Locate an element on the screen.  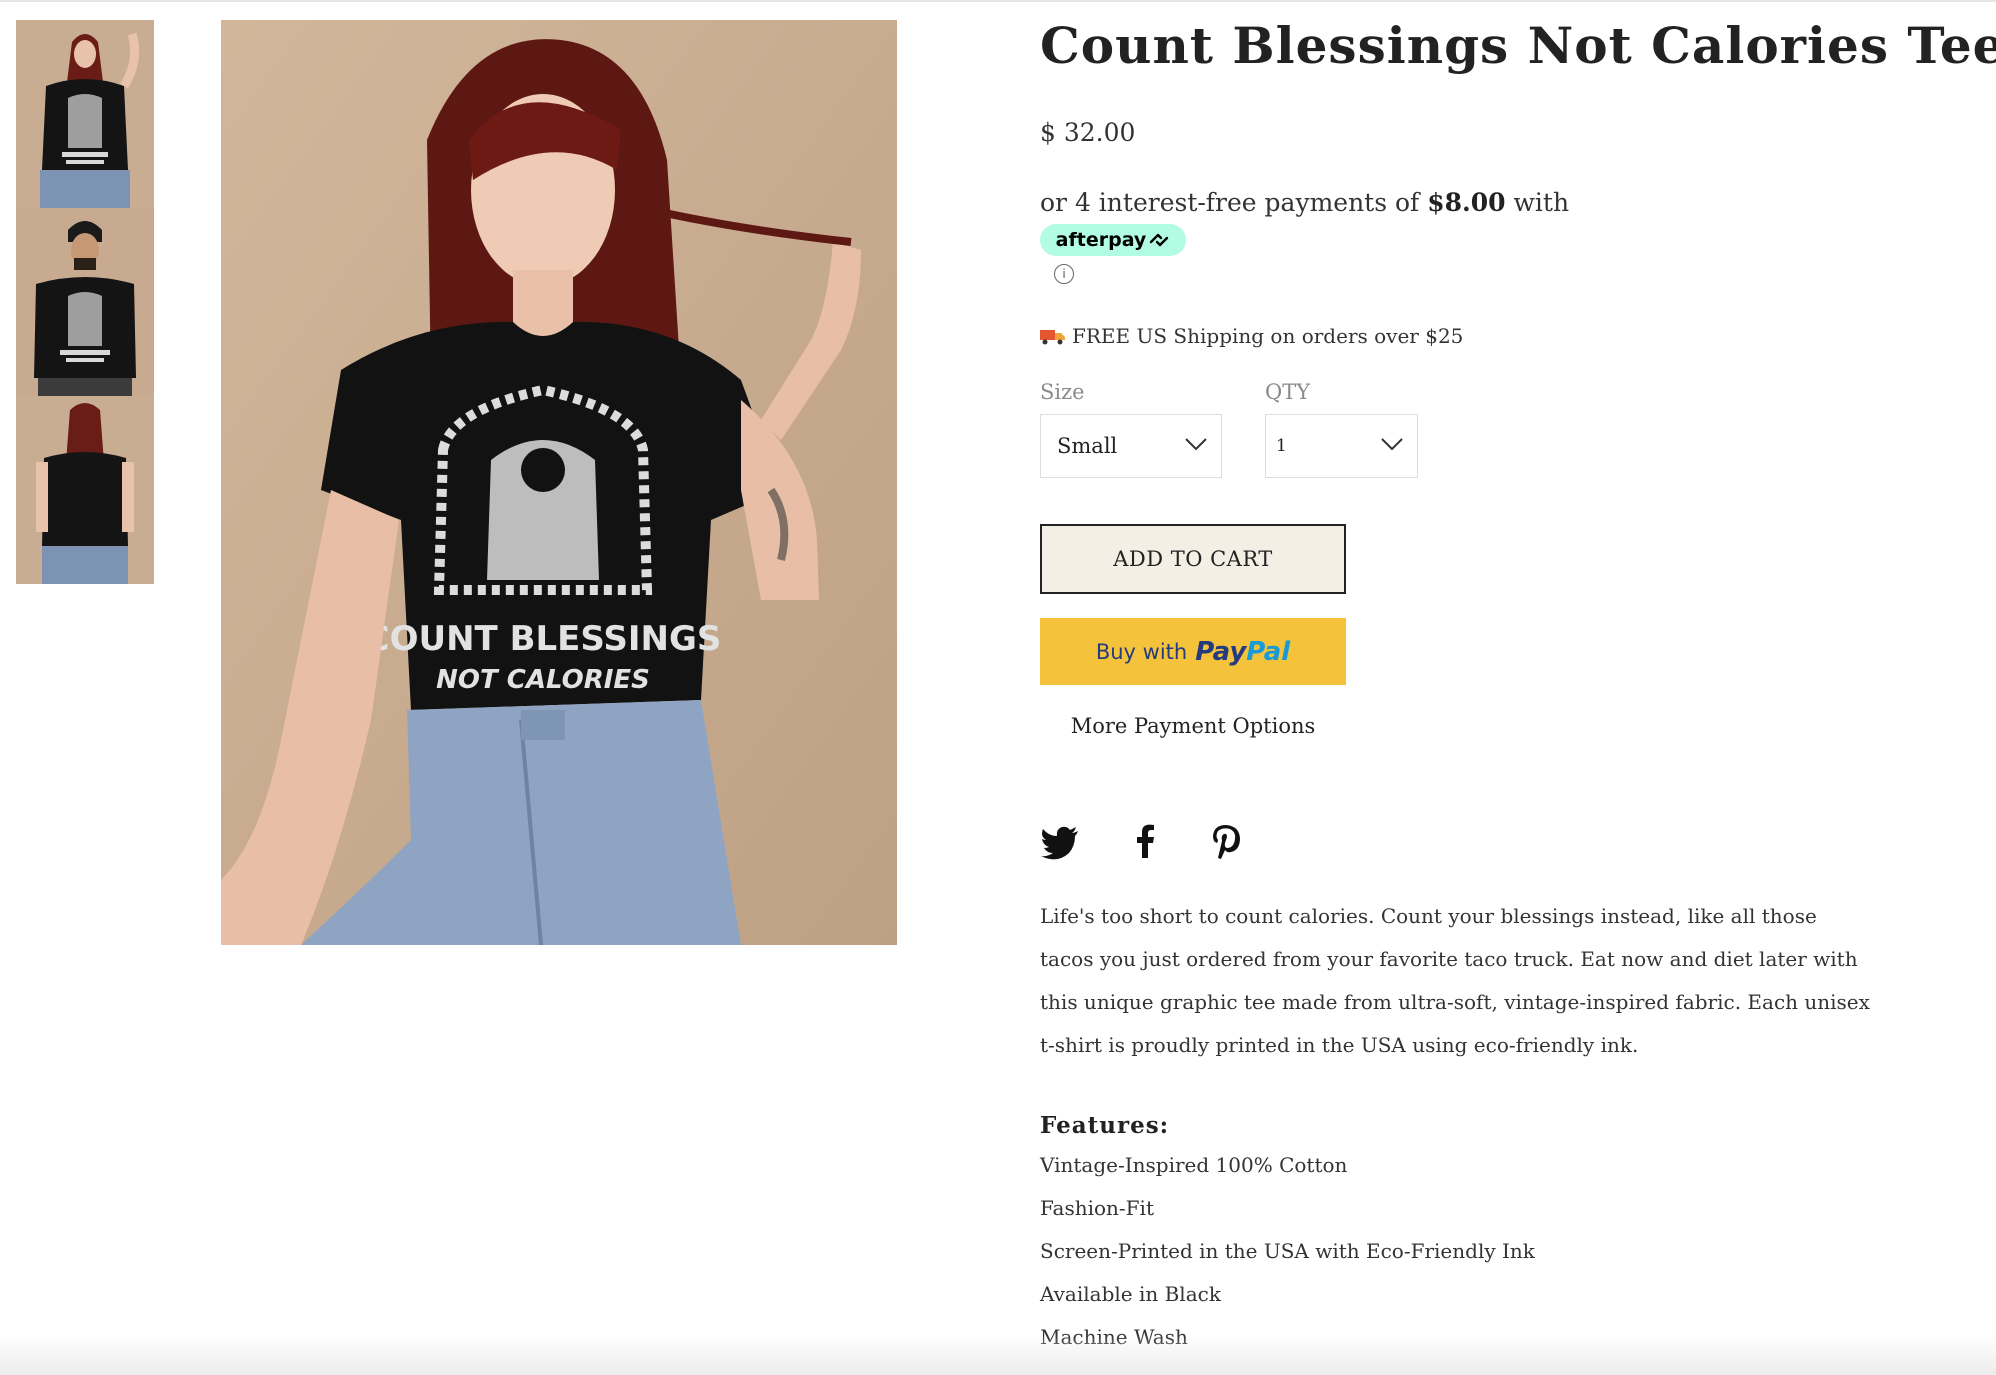
thumbnail-front-man is located at coordinates (85, 302).